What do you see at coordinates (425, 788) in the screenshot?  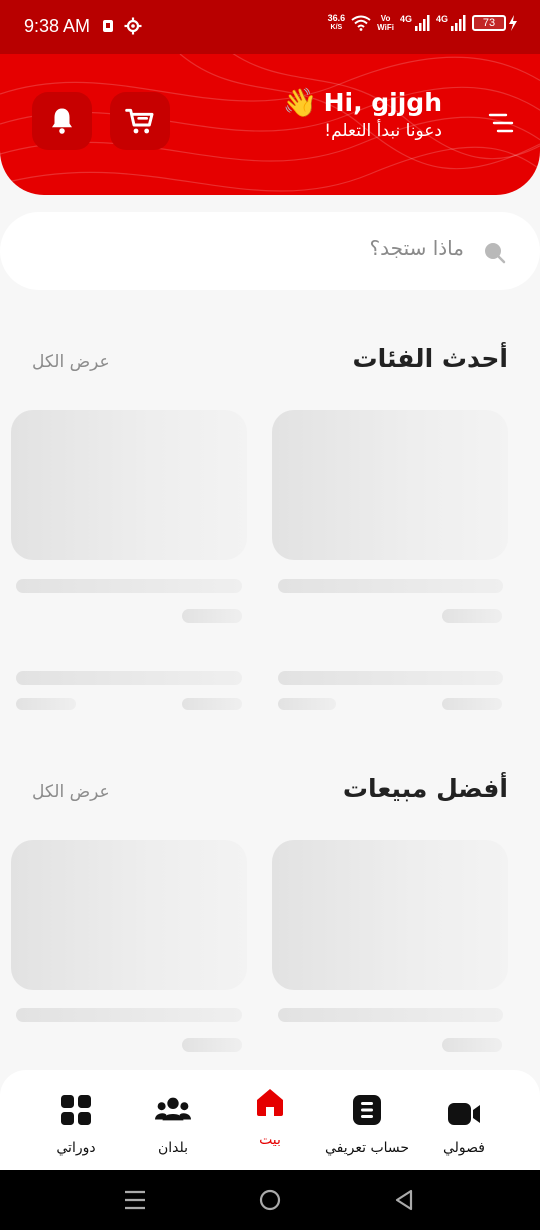 I see `section-title-best-sellers: أفضل مبيعات` at bounding box center [425, 788].